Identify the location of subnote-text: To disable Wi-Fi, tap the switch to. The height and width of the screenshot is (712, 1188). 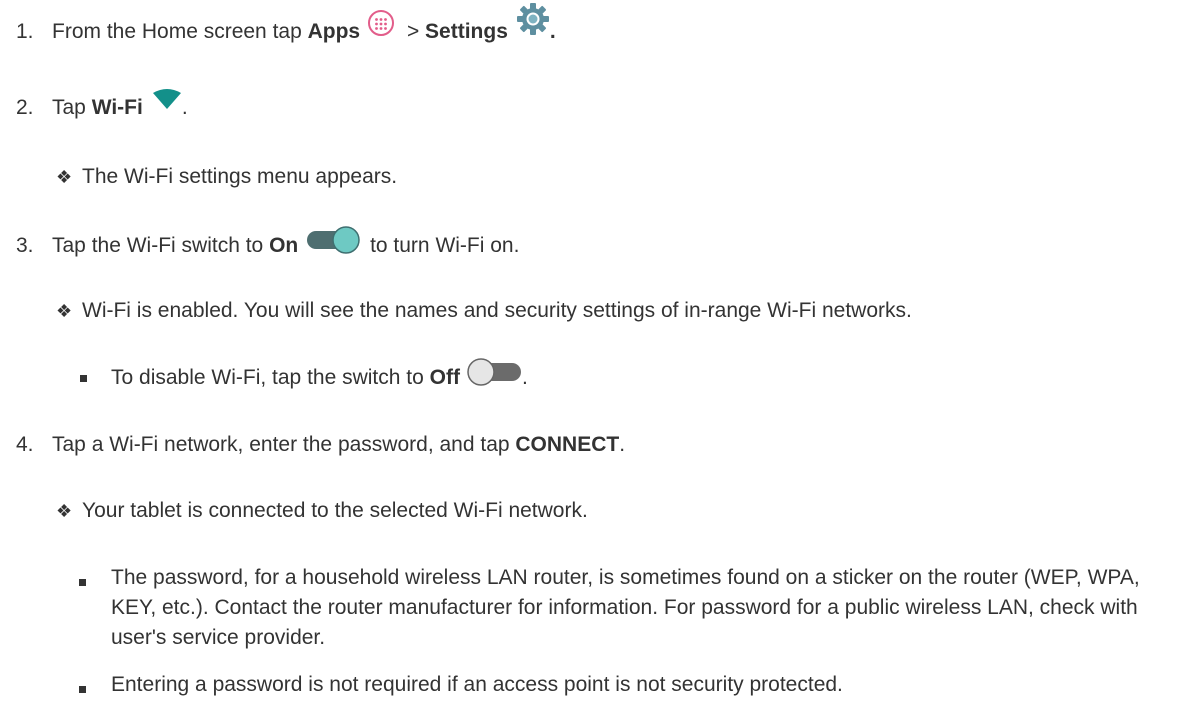
(270, 377).